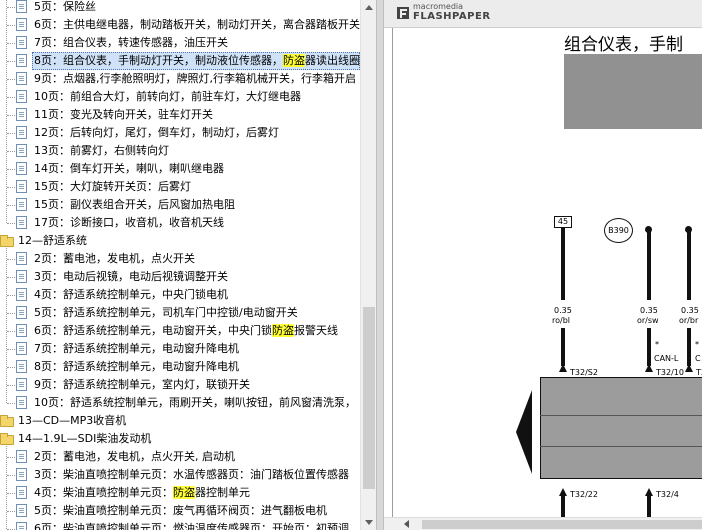 This screenshot has width=702, height=530. I want to click on label-text: 11页：变光及转向开关，驻车灯开关, so click(123, 114).